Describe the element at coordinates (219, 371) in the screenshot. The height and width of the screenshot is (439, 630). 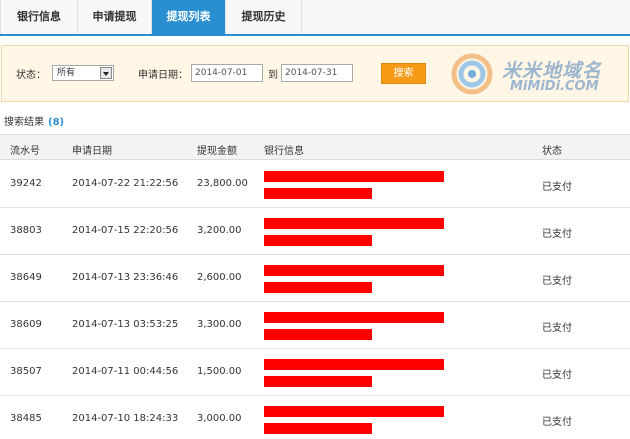
I see `row-amount: 1,500.00` at that location.